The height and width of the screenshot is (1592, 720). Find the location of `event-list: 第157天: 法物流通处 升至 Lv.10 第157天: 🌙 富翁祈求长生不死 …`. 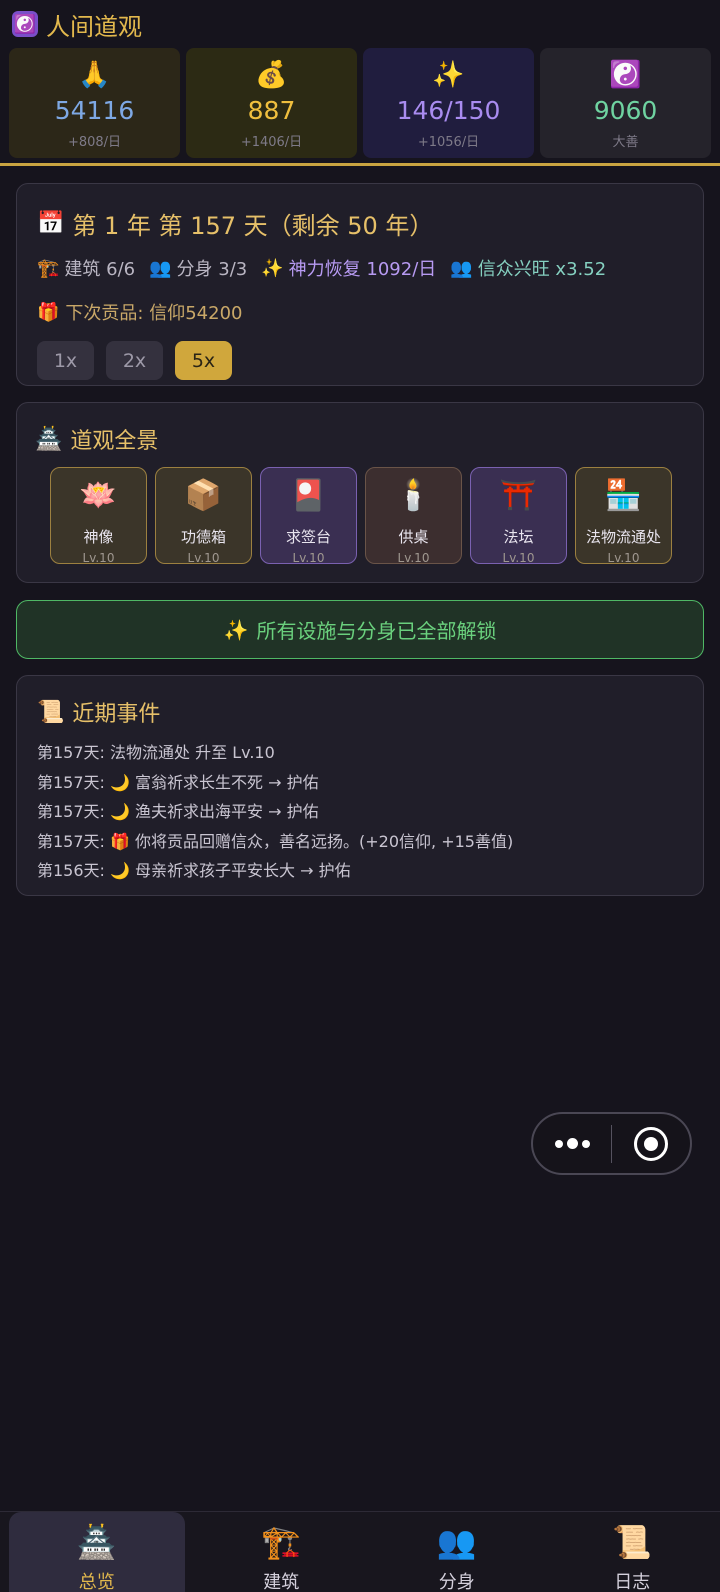

event-list: 第157天: 法物流通处 升至 Lv.10 第157天: 🌙 富翁祈求长生不死 … is located at coordinates (360, 812).